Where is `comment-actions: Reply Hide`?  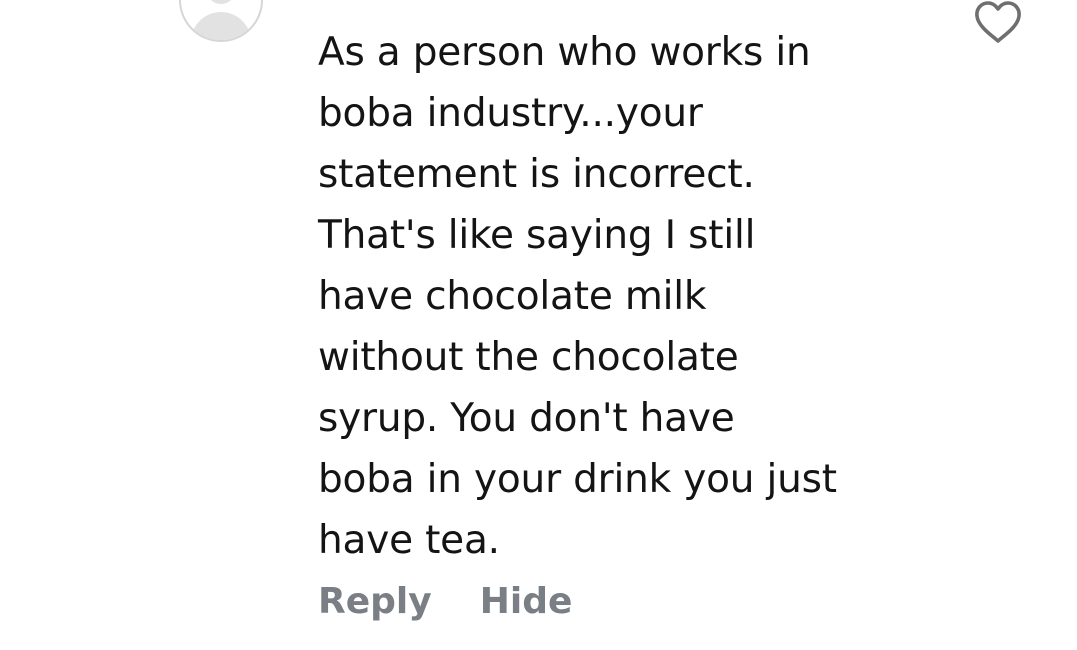
comment-actions: Reply Hide is located at coordinates (445, 602).